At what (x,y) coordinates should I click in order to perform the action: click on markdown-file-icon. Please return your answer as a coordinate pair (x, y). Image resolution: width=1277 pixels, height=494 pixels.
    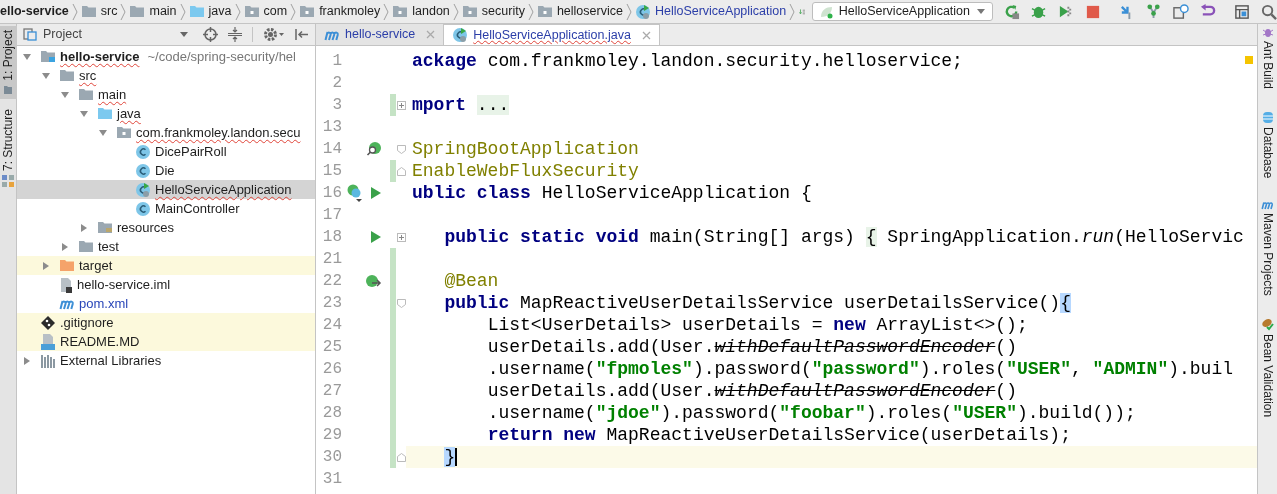
    Looking at the image, I should click on (48, 341).